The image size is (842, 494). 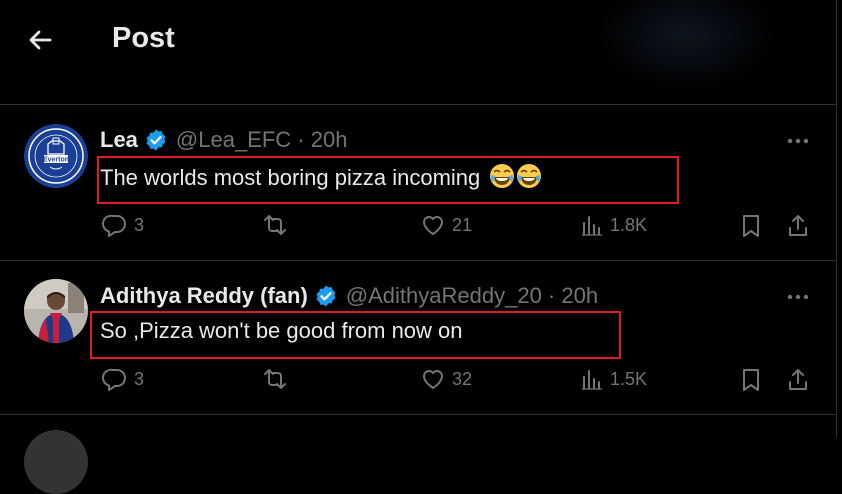 What do you see at coordinates (462, 378) in the screenshot?
I see `like-count: 32` at bounding box center [462, 378].